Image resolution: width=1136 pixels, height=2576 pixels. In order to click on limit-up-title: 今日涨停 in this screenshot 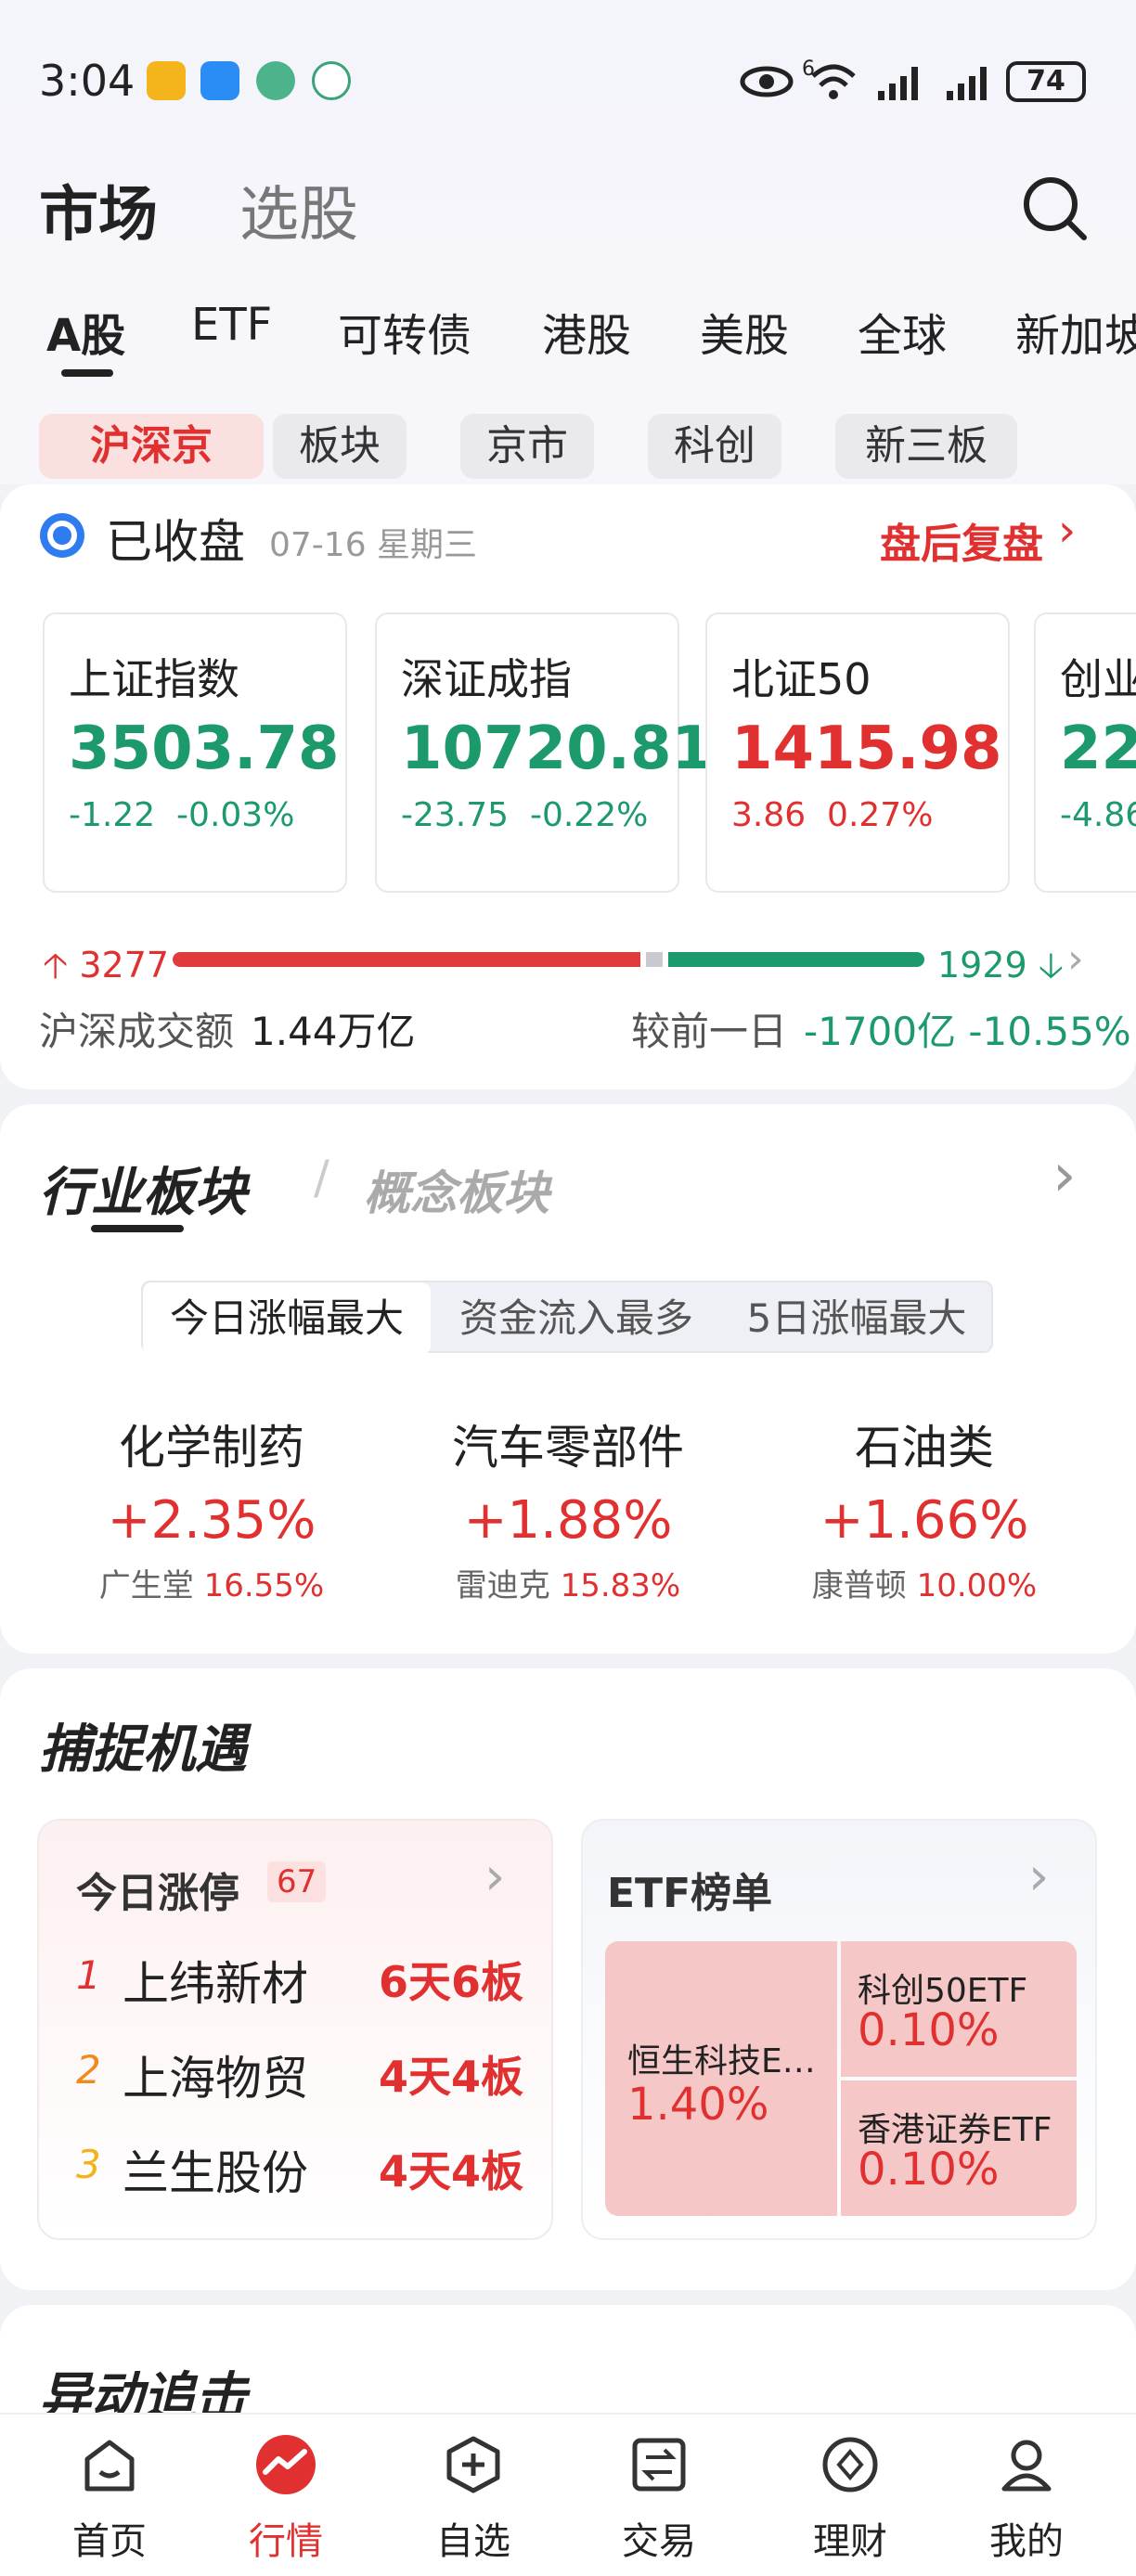, I will do `click(157, 1893)`.